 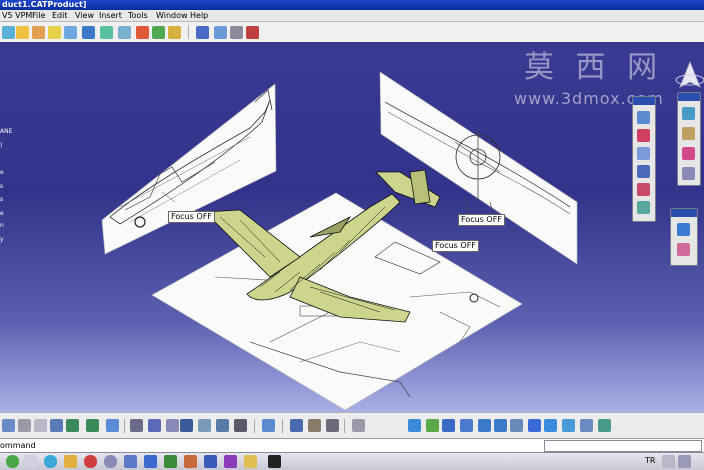 What do you see at coordinates (643, 189) in the screenshot?
I see `curve-icon` at bounding box center [643, 189].